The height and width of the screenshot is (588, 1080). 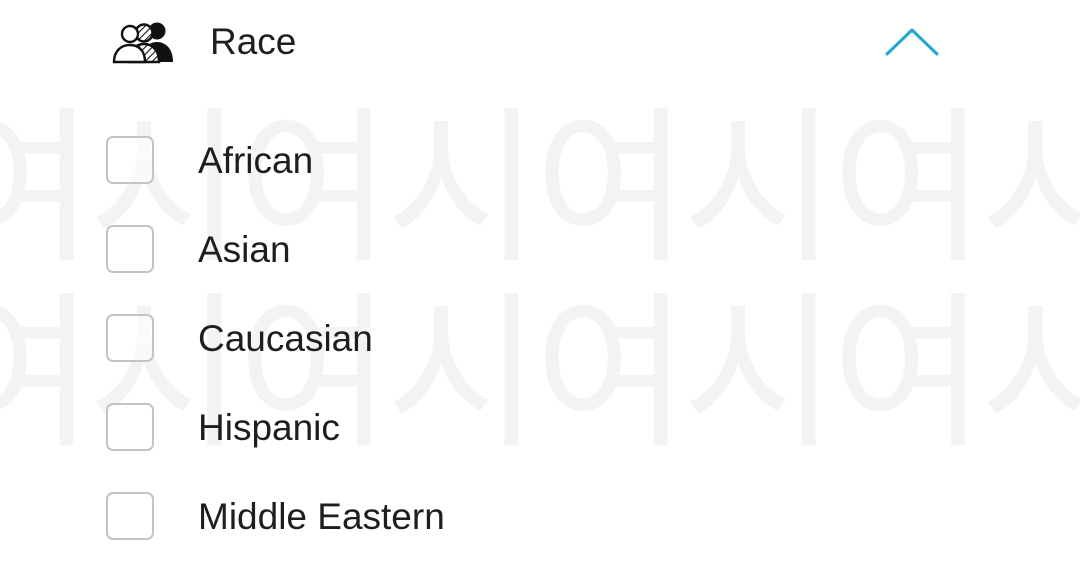 What do you see at coordinates (130, 427) in the screenshot?
I see `checkbox-hispanic` at bounding box center [130, 427].